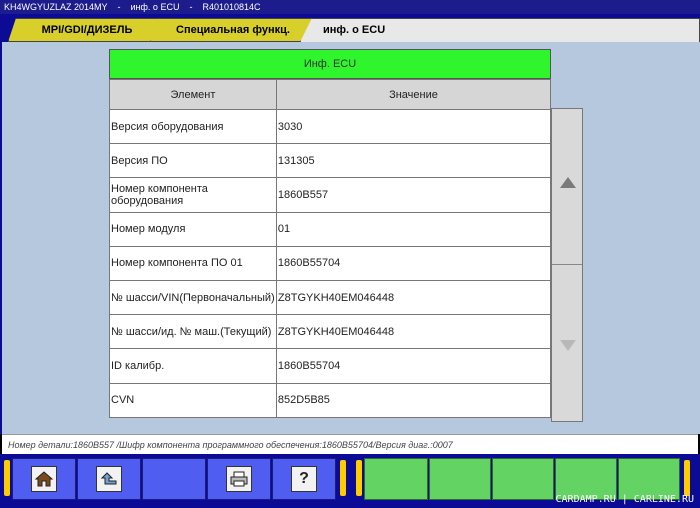 Image resolution: width=700 pixels, height=508 pixels. What do you see at coordinates (87, 30) in the screenshot?
I see `tab-mpi-gdi-diesel: MPI/GDI/ДИЗЕЛЬ` at bounding box center [87, 30].